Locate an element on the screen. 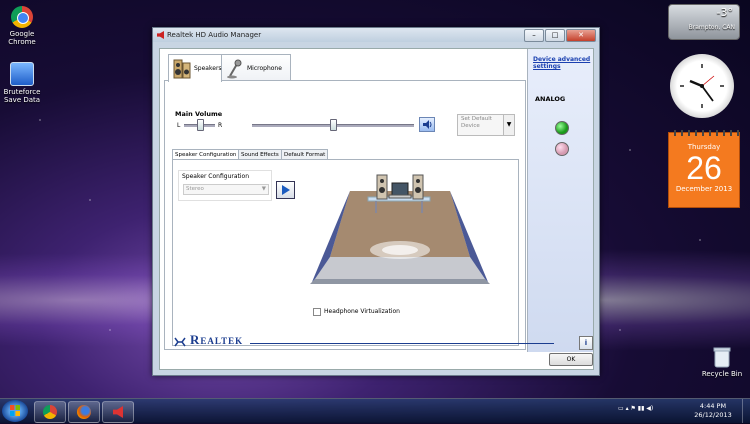  start-button is located at coordinates (15, 411).